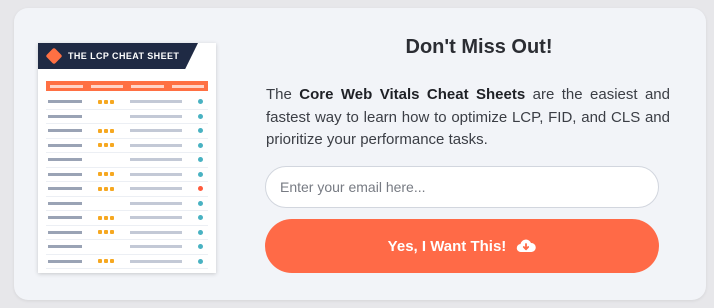  Describe the element at coordinates (479, 47) in the screenshot. I see `page-title: Don't Miss Out!` at that location.